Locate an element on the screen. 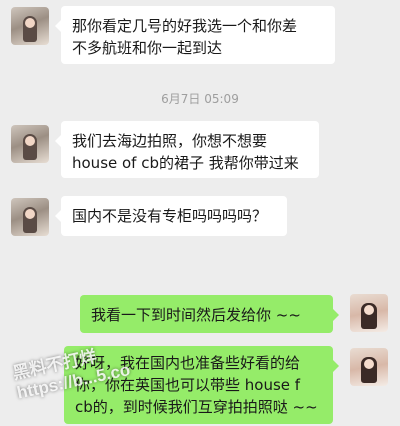  message-line: 好呀，我在国内也准备些好看的给 is located at coordinates (188, 363).